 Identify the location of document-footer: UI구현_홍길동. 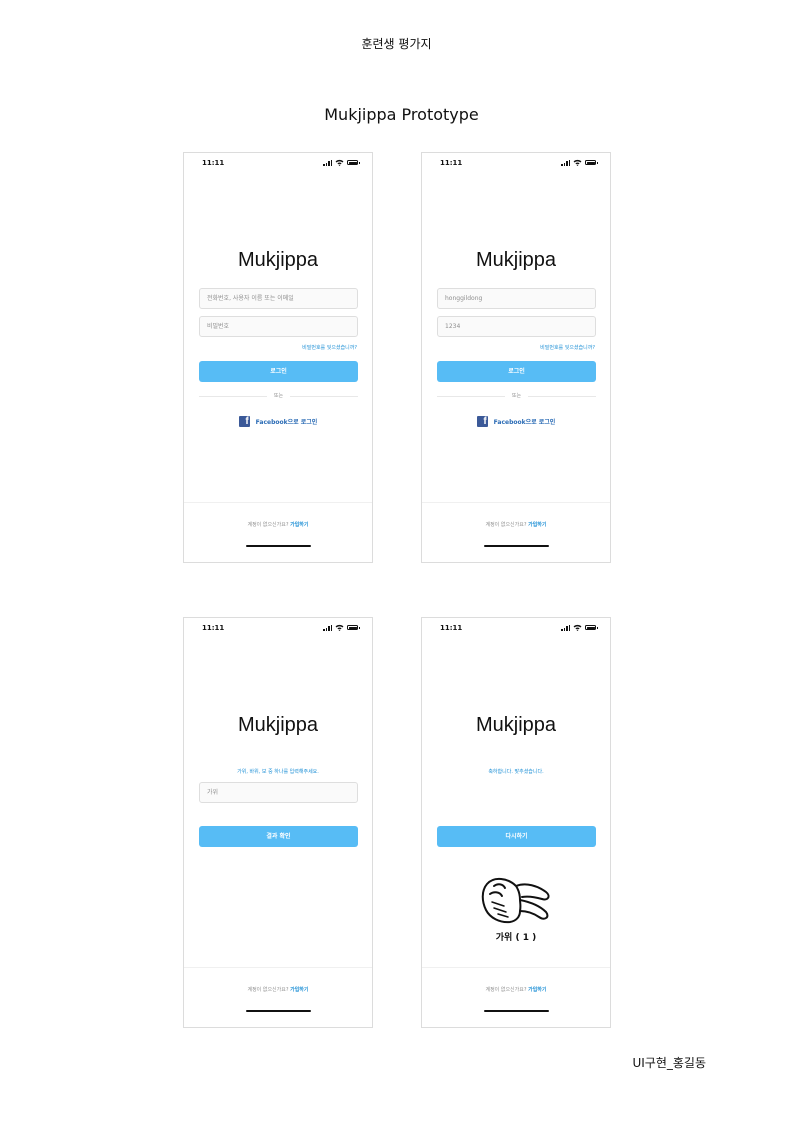
(669, 1063).